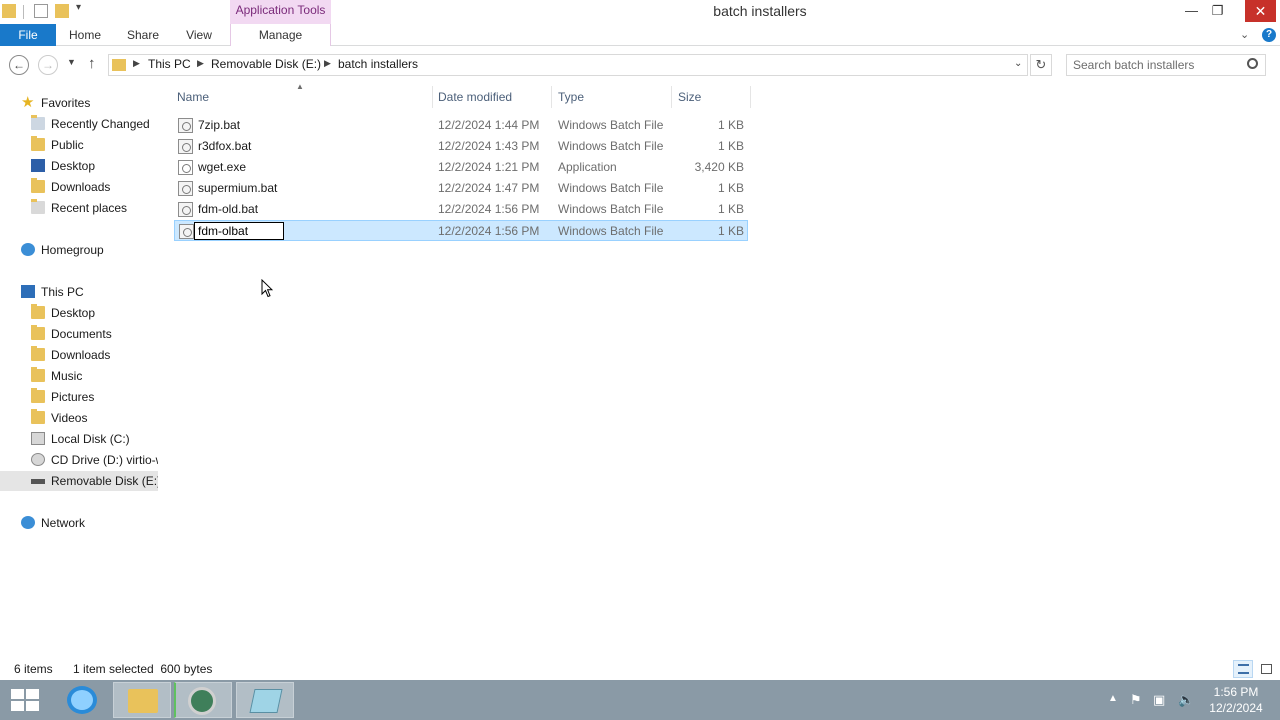 This screenshot has height=720, width=1280. What do you see at coordinates (193, 97) in the screenshot?
I see `column-header-name: Name` at bounding box center [193, 97].